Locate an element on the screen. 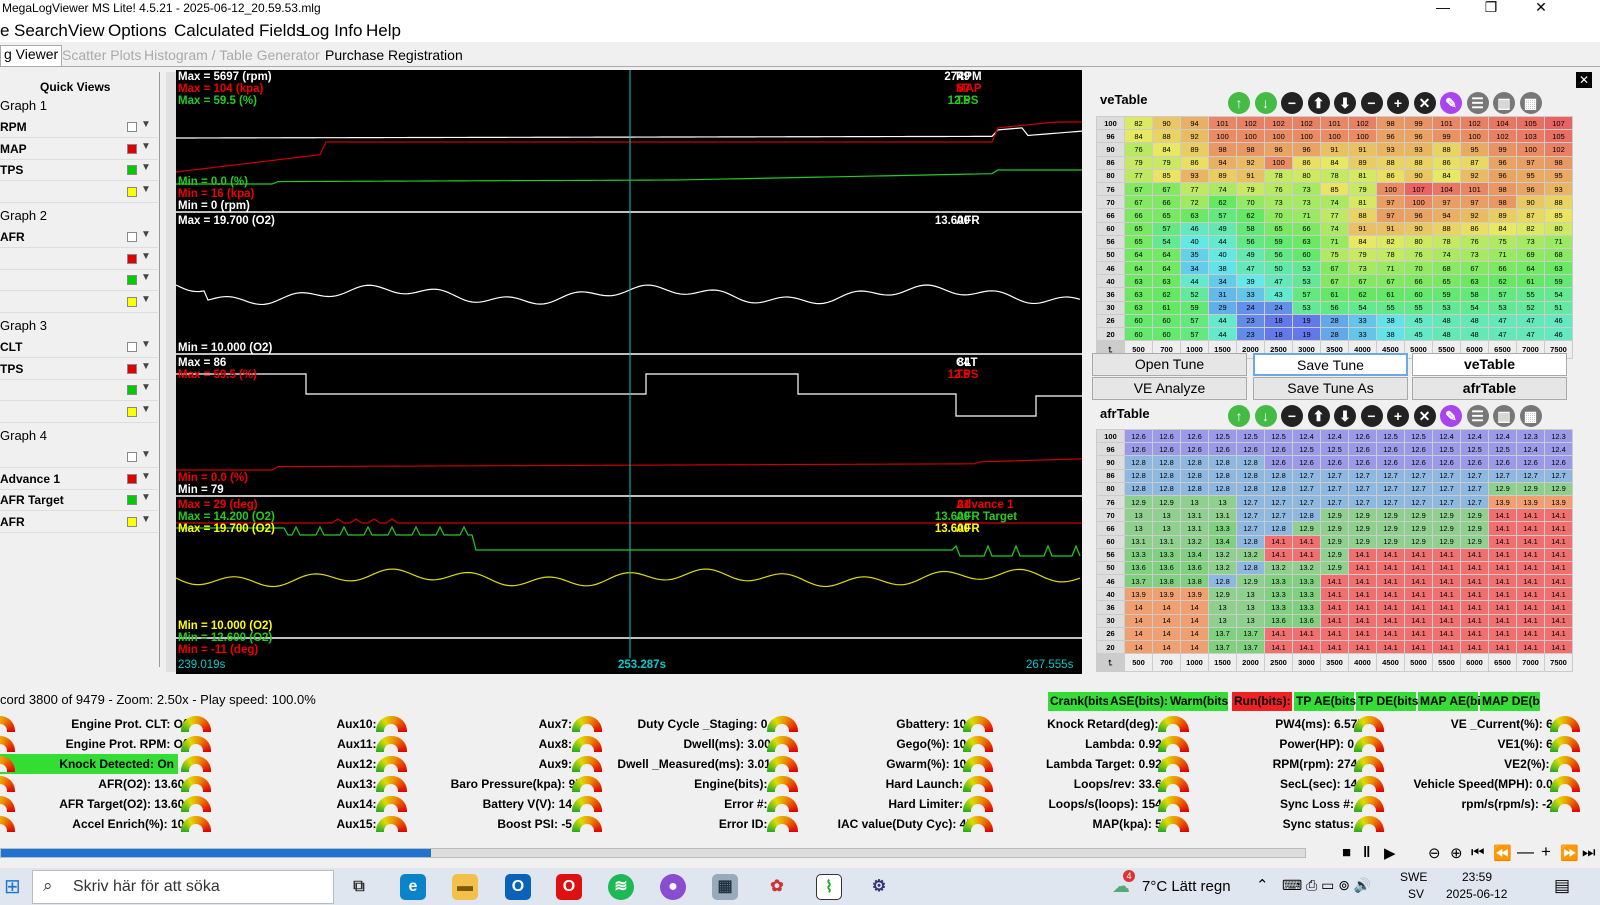 The height and width of the screenshot is (905, 1600). table-cell: 79 is located at coordinates (1250, 189).